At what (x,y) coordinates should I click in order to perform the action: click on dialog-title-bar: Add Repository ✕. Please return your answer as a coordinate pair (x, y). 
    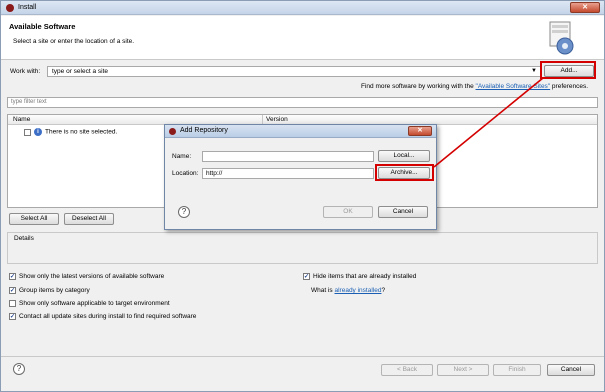
    Looking at the image, I should click on (300, 131).